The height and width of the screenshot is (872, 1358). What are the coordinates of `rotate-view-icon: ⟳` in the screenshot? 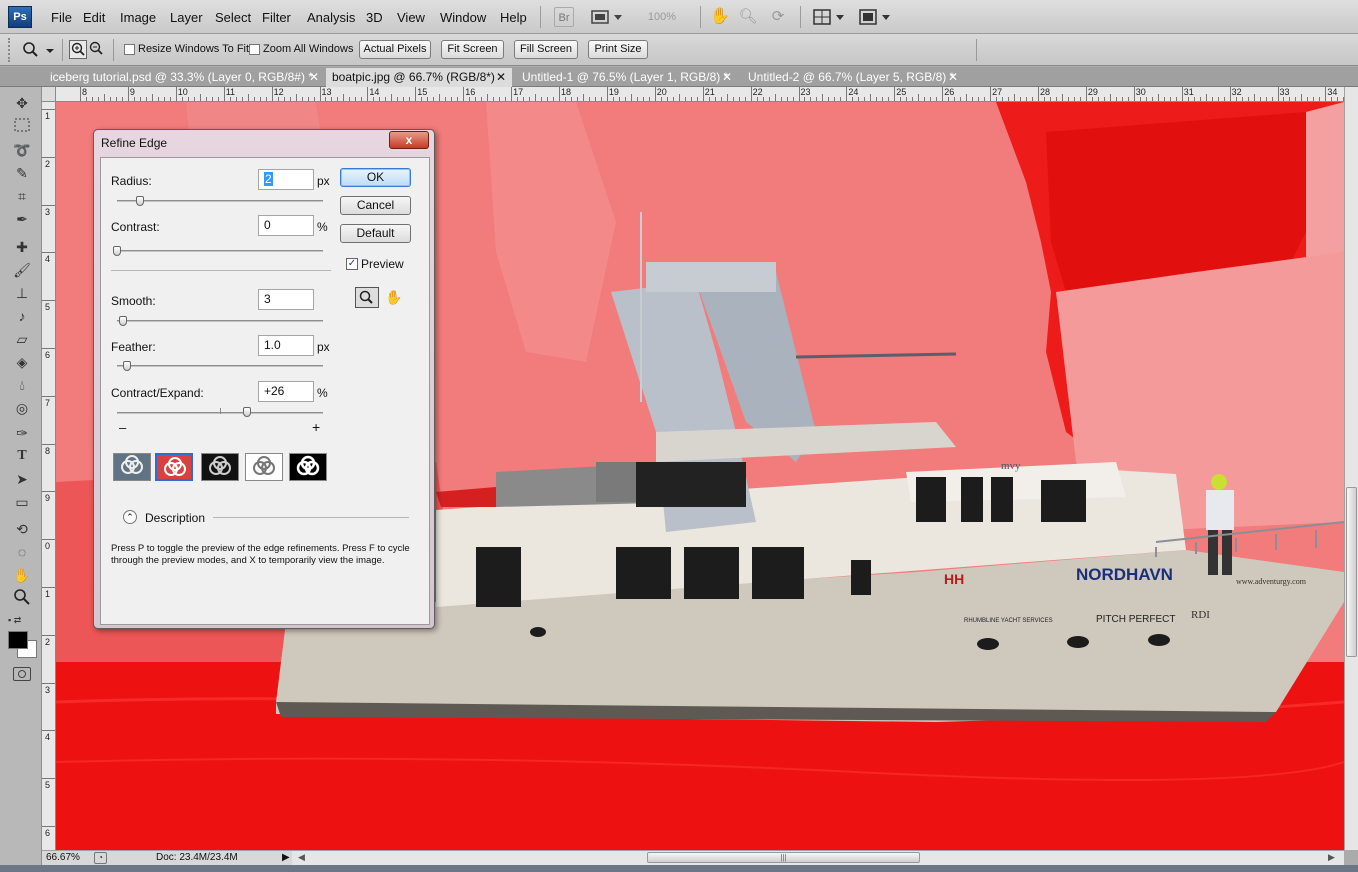 It's located at (778, 17).